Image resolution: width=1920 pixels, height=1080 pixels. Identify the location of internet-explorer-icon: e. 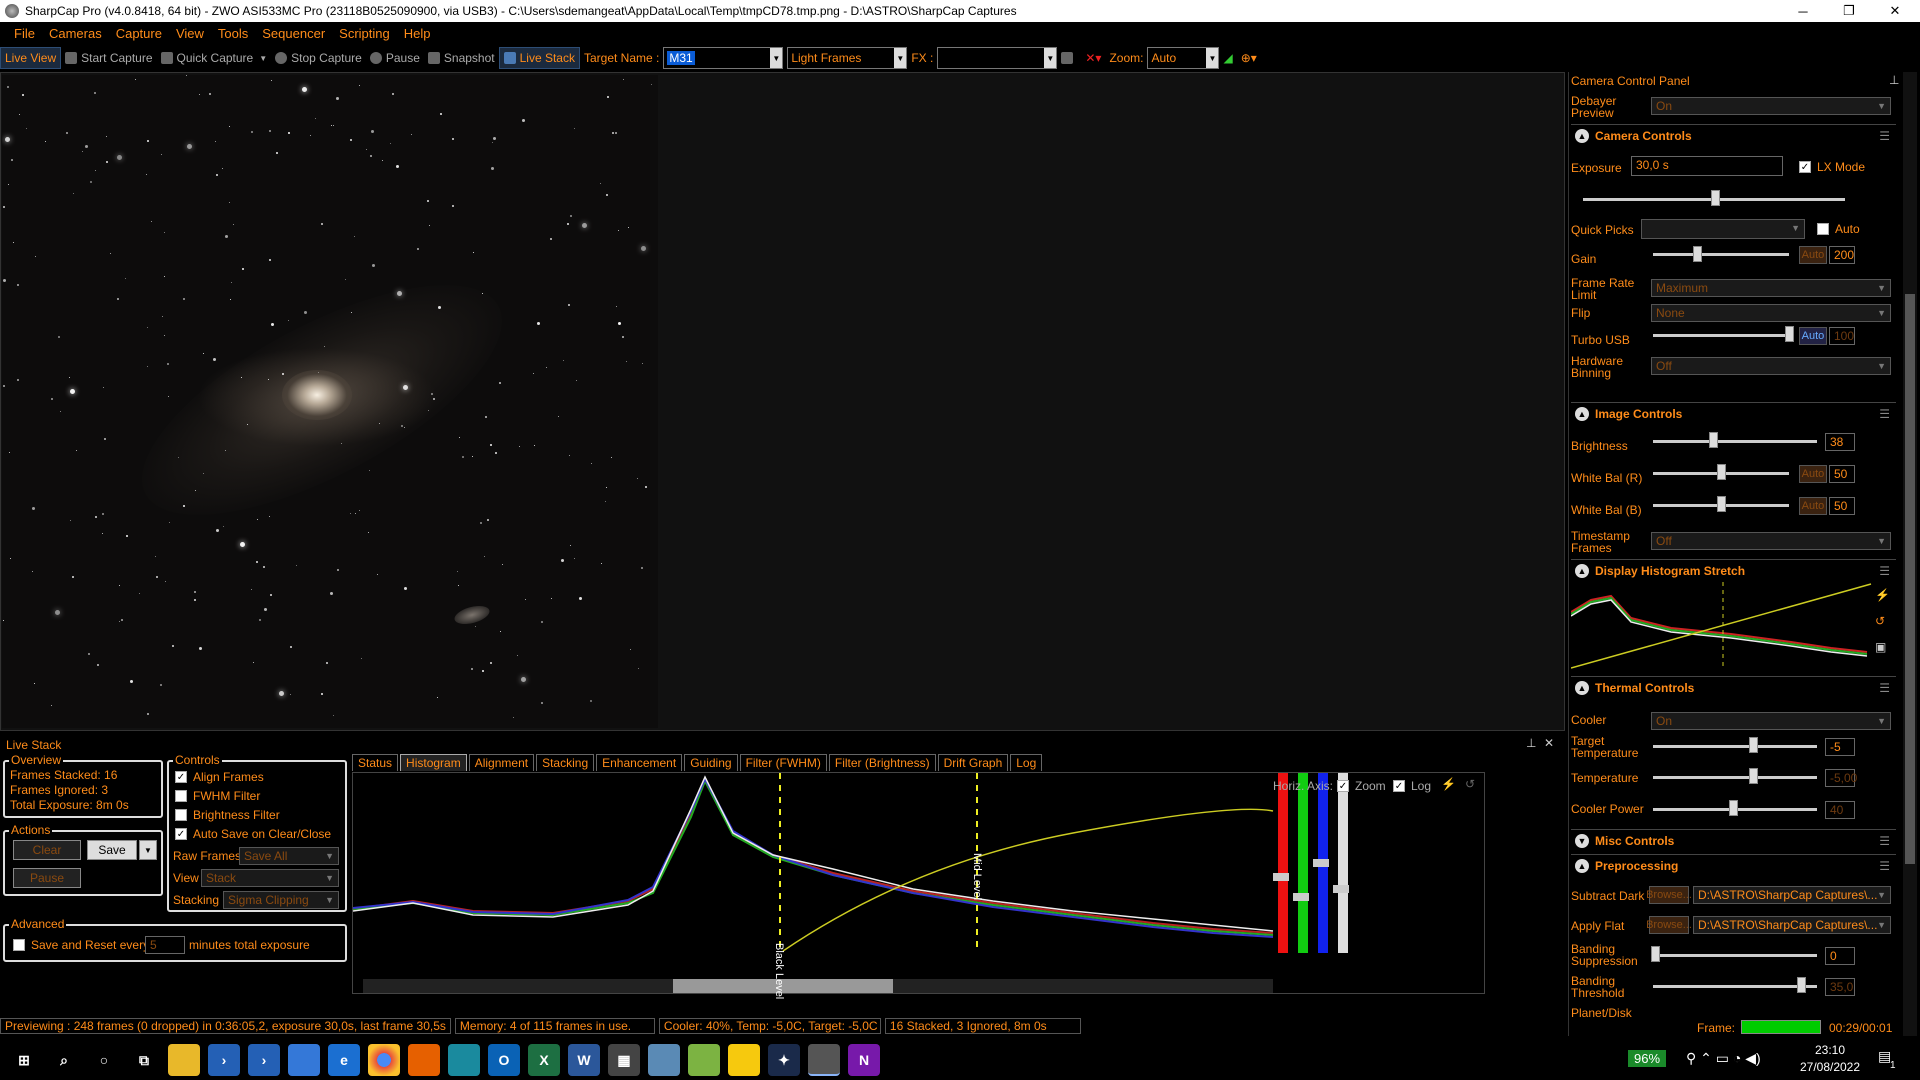
(344, 1060).